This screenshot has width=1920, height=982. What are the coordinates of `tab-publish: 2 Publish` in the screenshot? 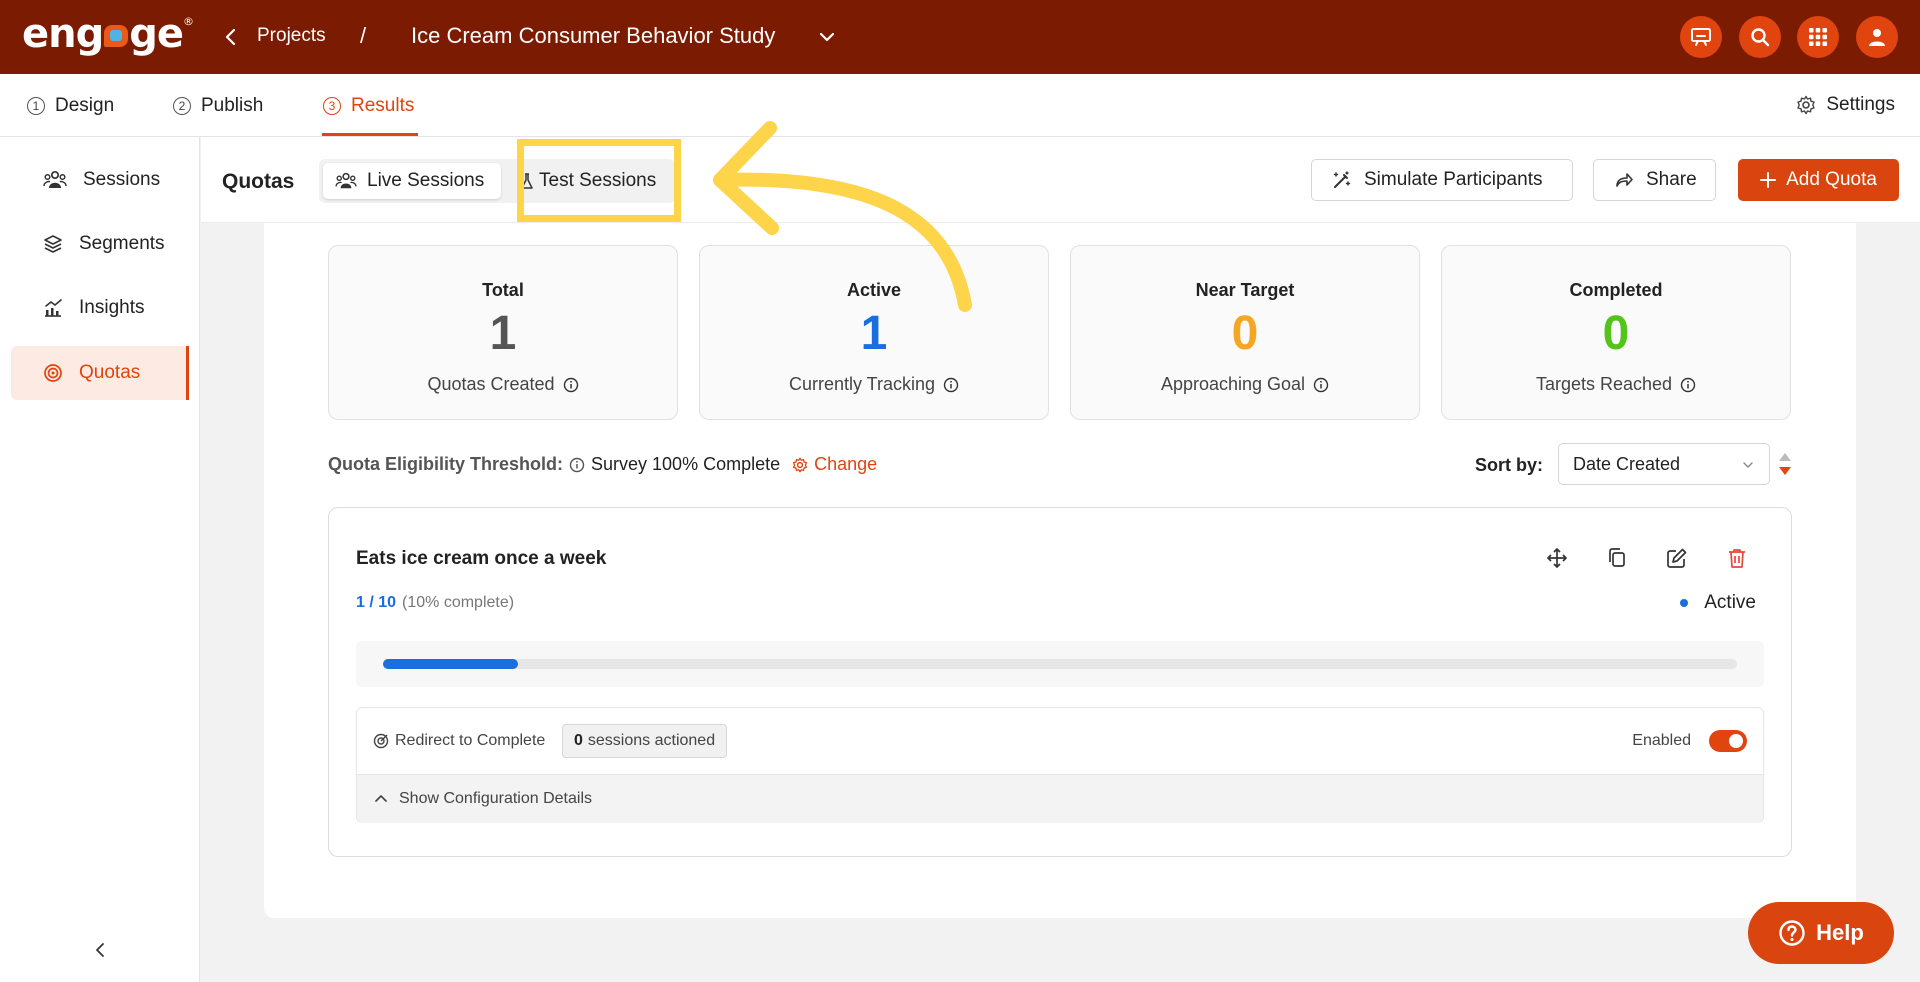 It's located at (218, 106).